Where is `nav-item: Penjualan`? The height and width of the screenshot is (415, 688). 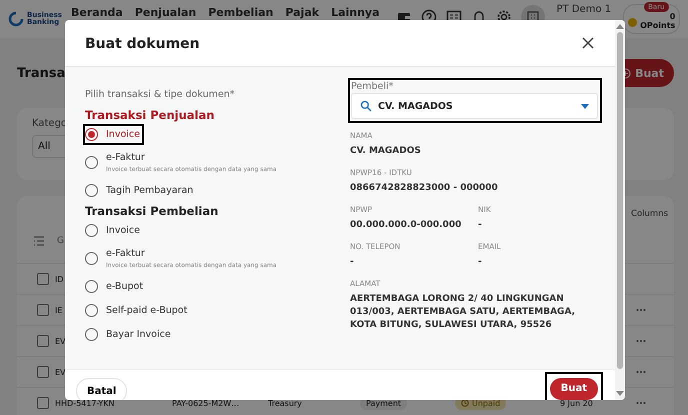 nav-item: Penjualan is located at coordinates (165, 12).